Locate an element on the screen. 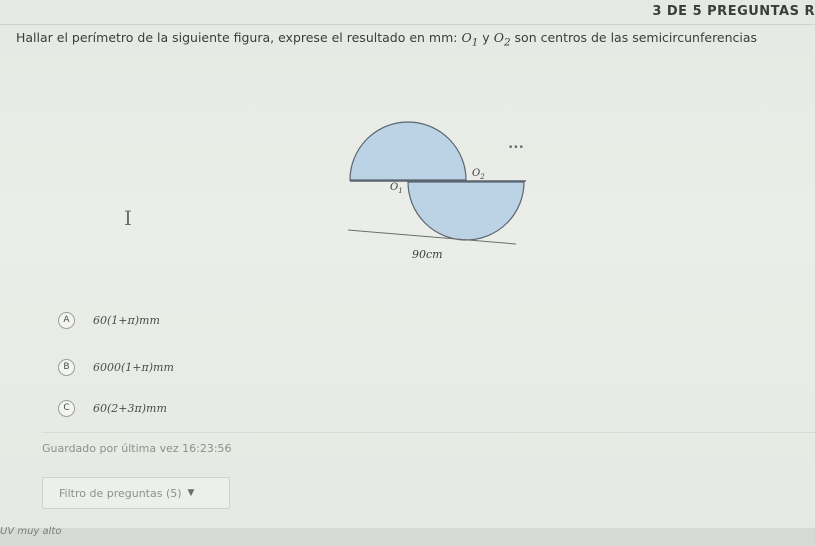  option-a: A 60(1+π)mm is located at coordinates (109, 320).